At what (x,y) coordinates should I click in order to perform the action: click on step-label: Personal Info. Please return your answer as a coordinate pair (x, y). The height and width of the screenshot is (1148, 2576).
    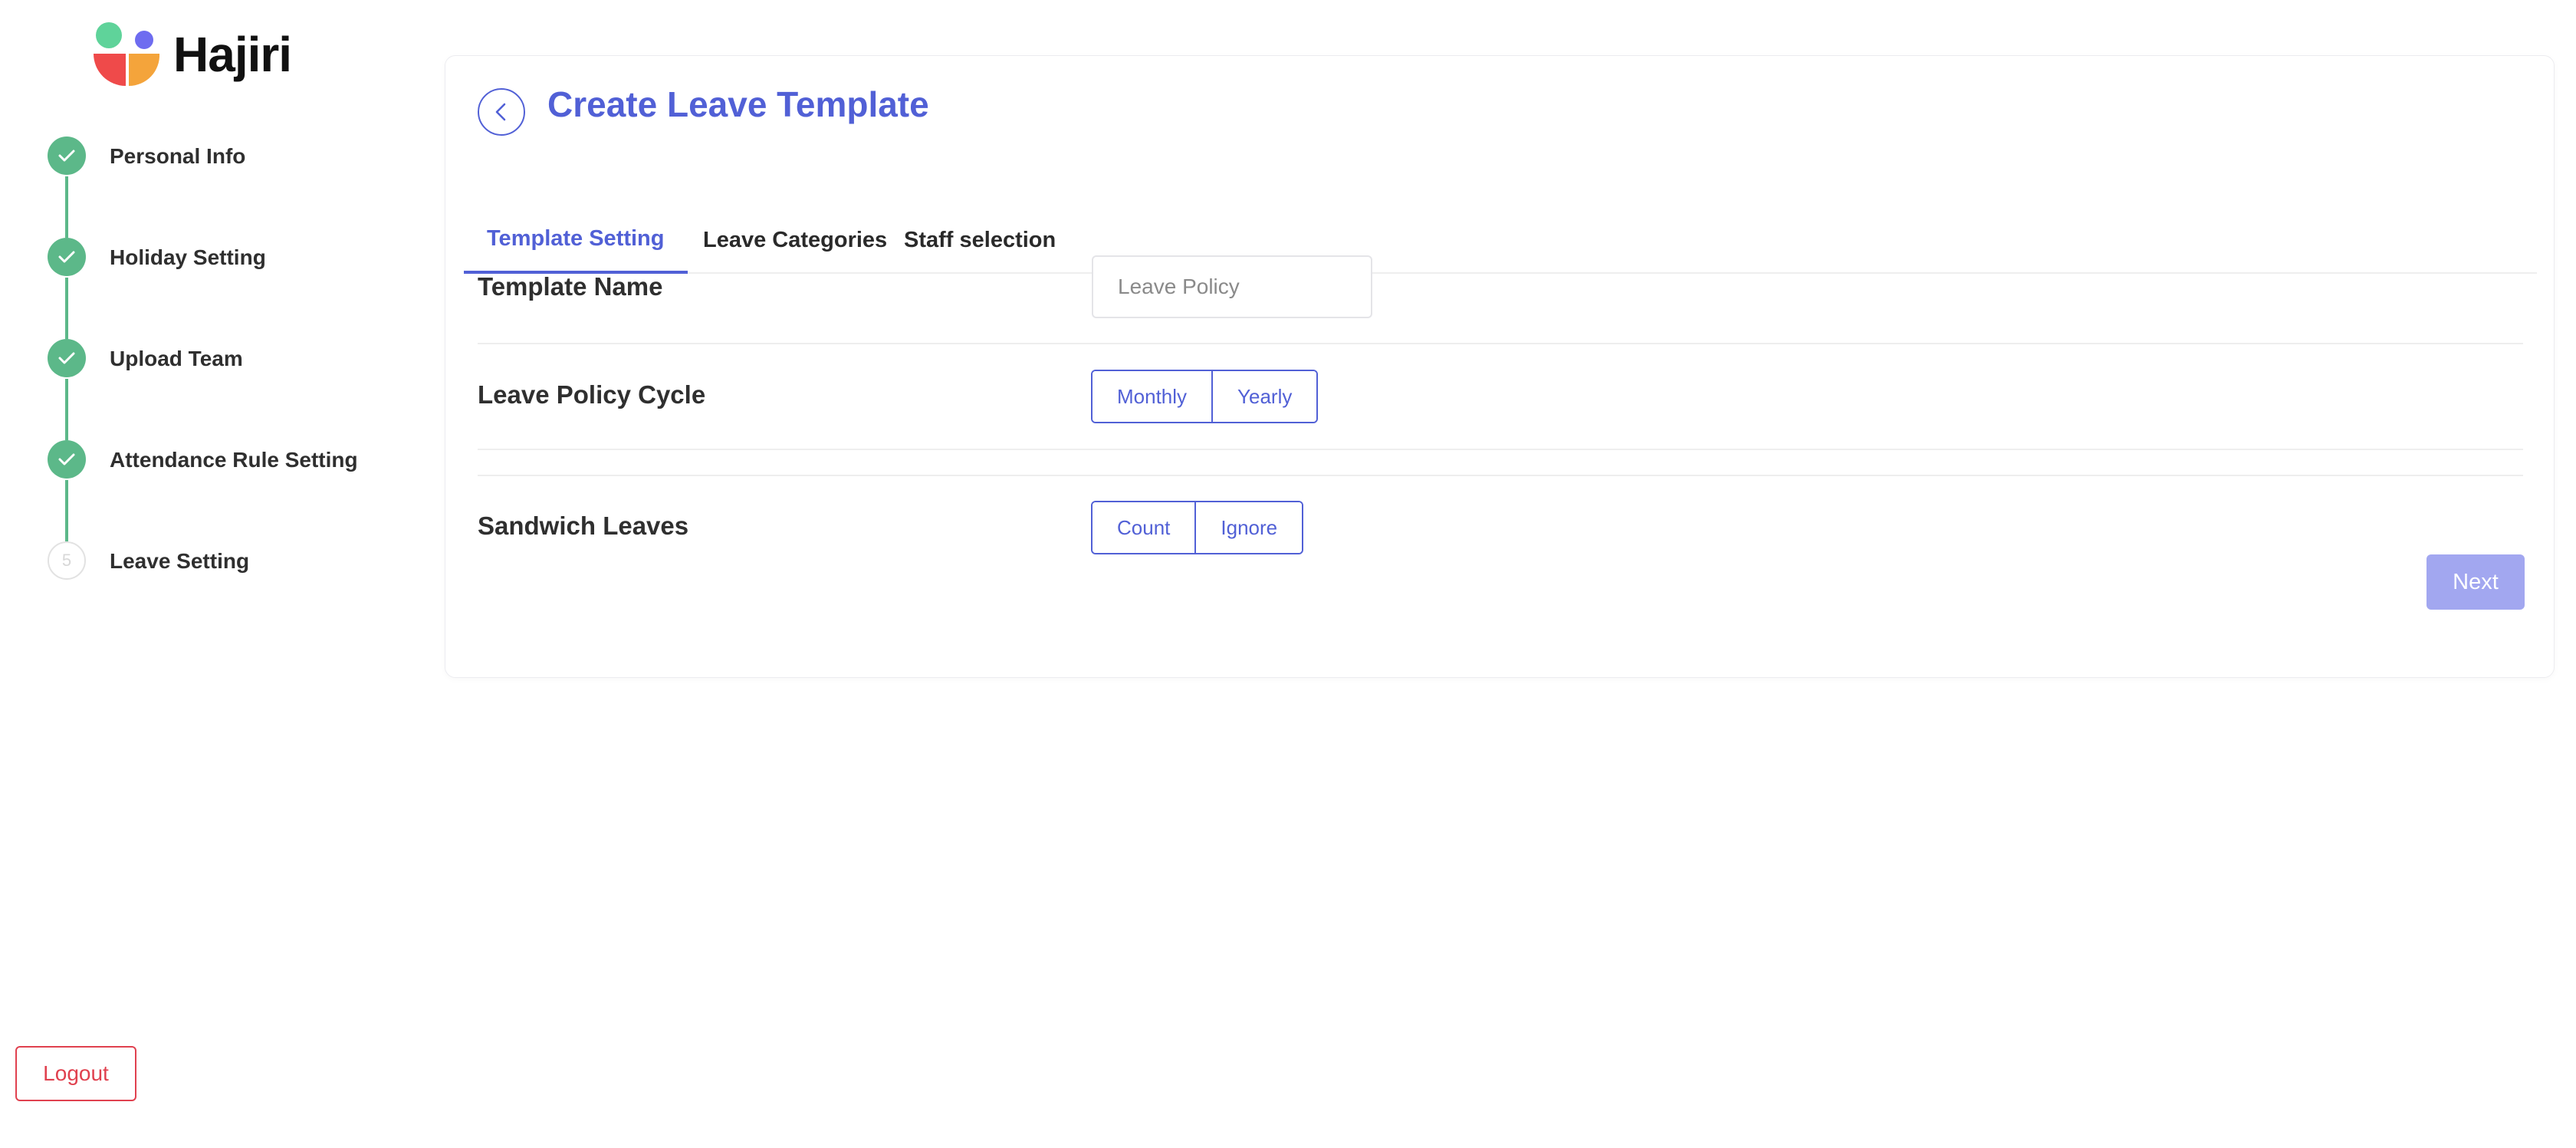
    Looking at the image, I should click on (178, 156).